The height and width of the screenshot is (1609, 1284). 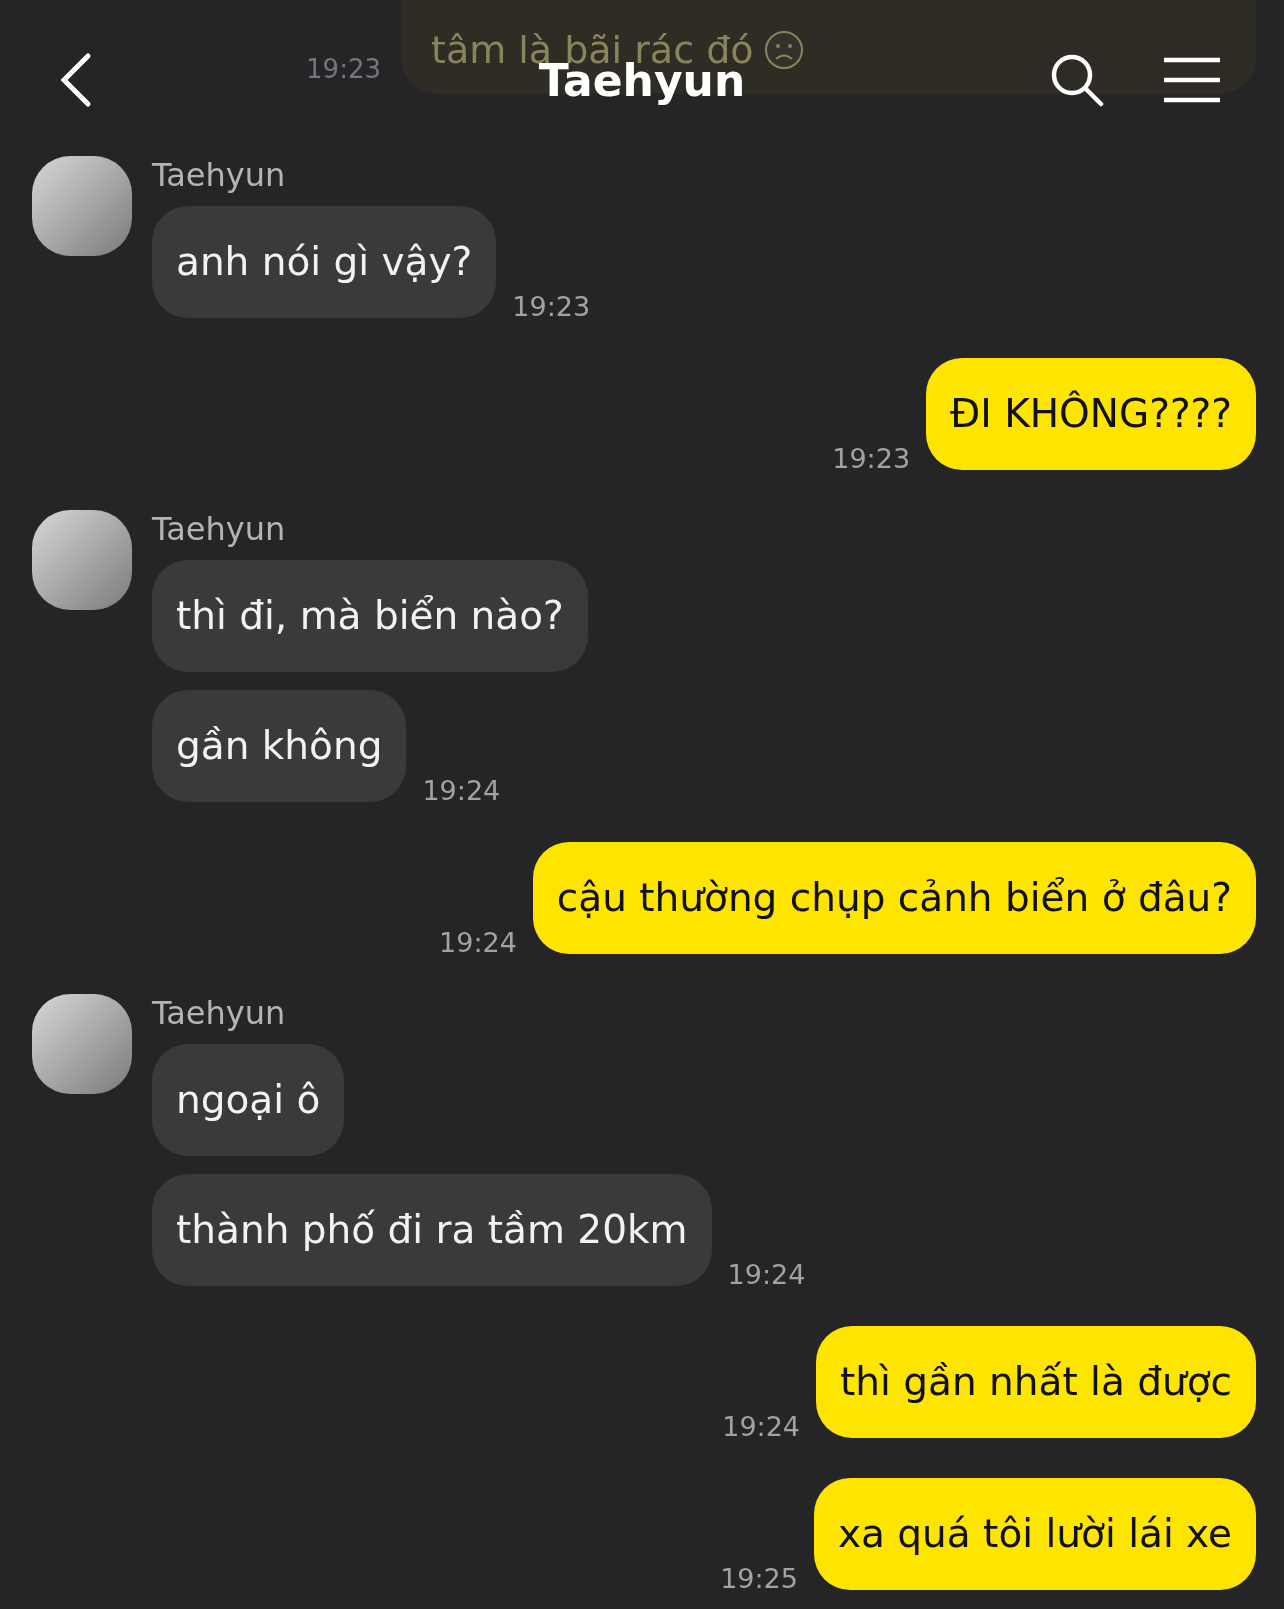 What do you see at coordinates (1077, 80) in the screenshot?
I see `search-button` at bounding box center [1077, 80].